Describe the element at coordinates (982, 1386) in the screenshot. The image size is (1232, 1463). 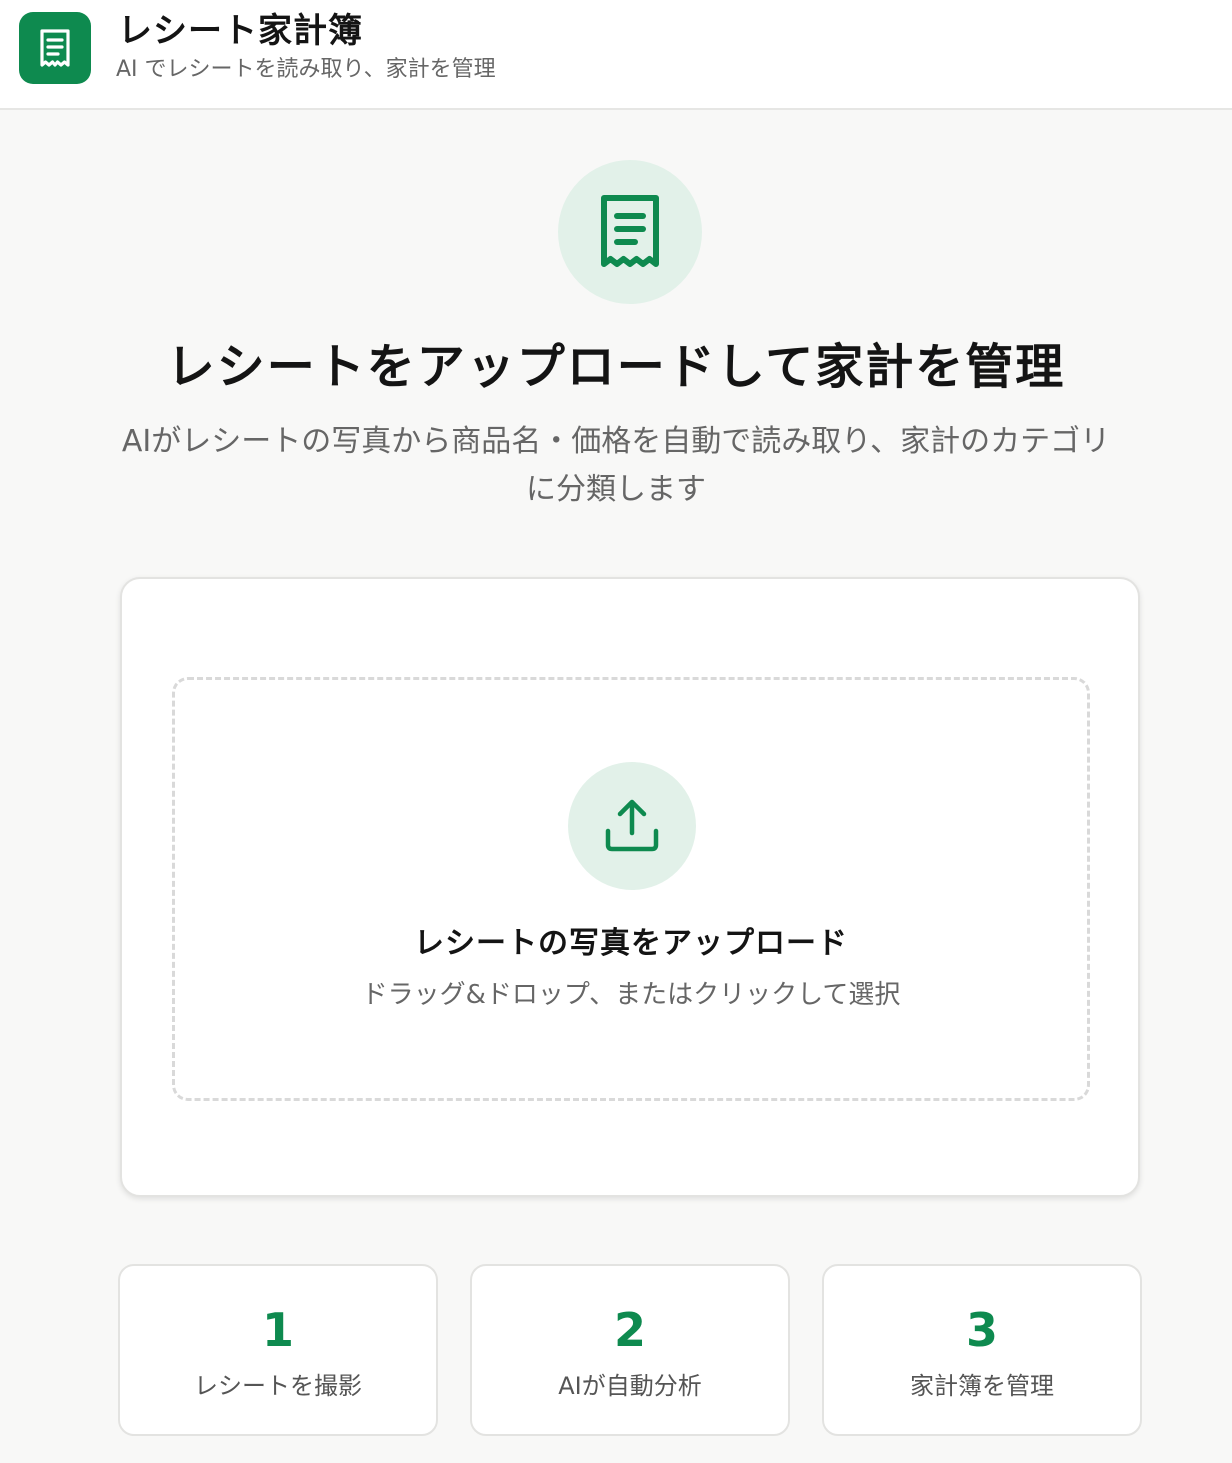
I see `step-label: 家計簿を管理` at that location.